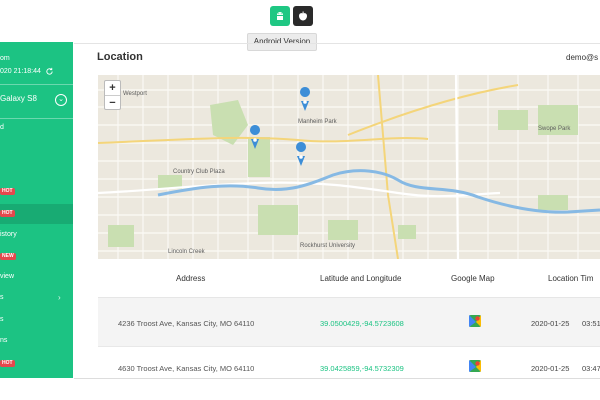 The height and width of the screenshot is (400, 600). Describe the element at coordinates (591, 368) in the screenshot. I see `row-time: 03:47:` at that location.